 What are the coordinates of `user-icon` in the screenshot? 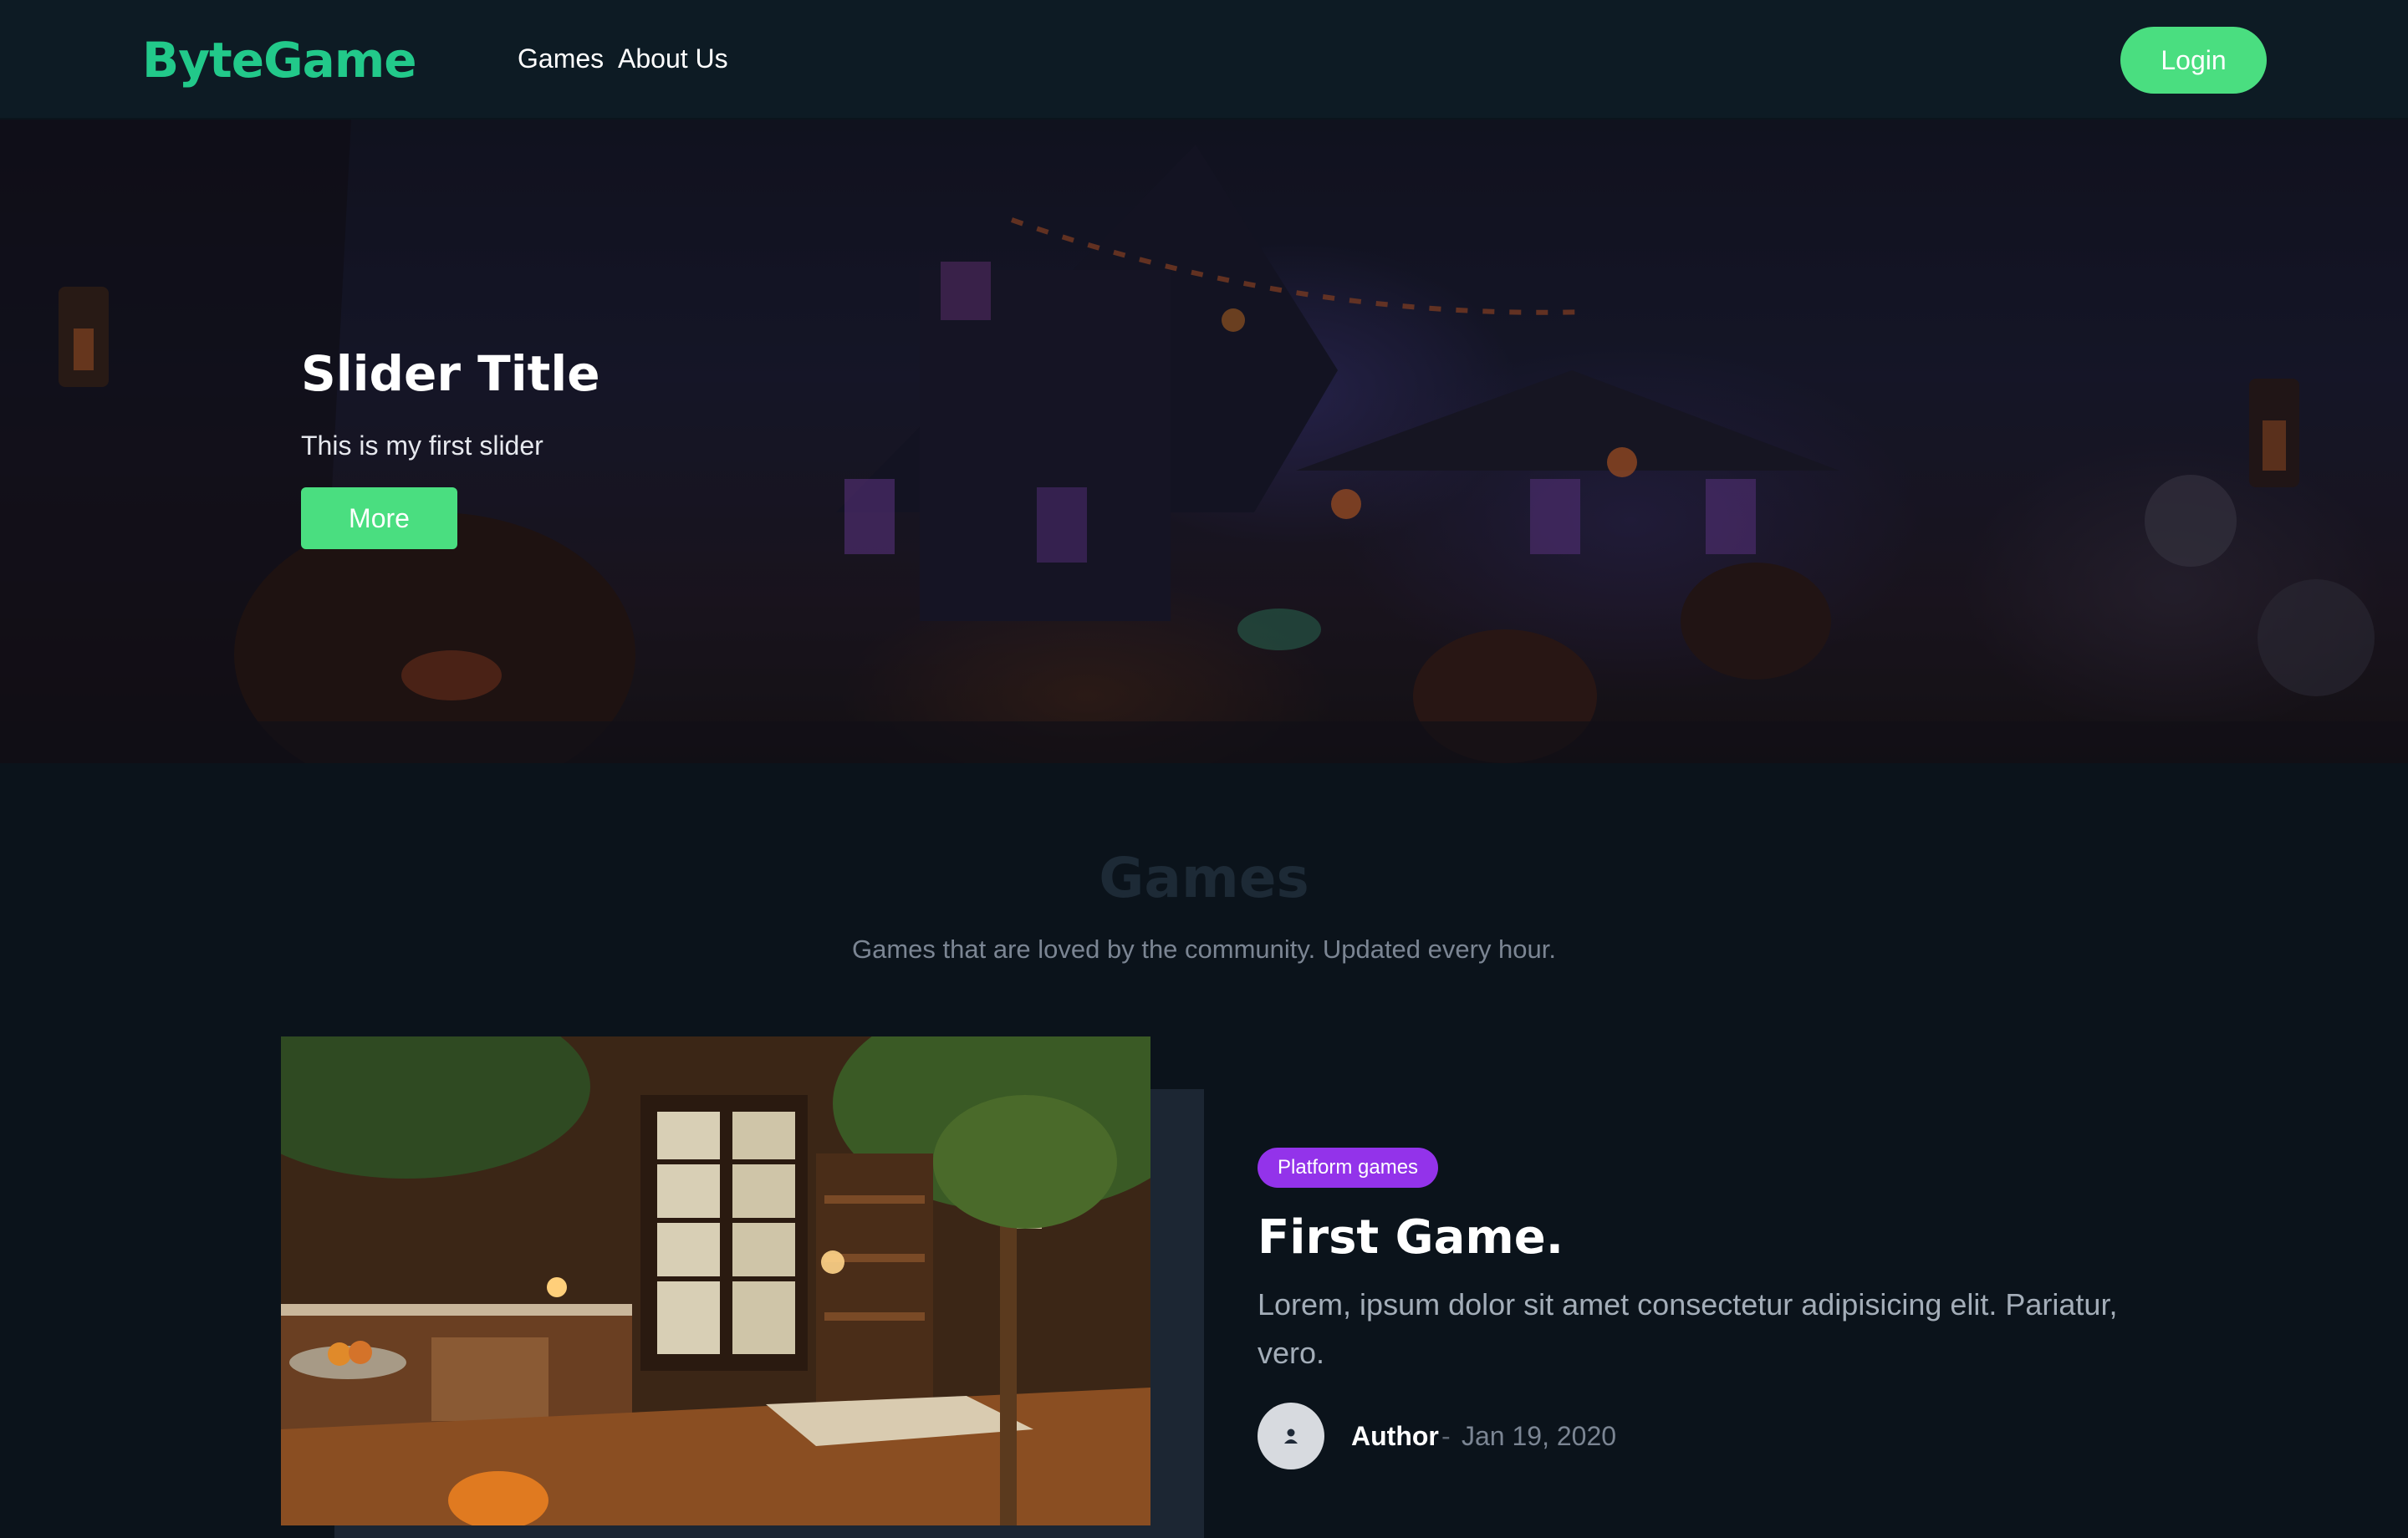 It's located at (1291, 1436).